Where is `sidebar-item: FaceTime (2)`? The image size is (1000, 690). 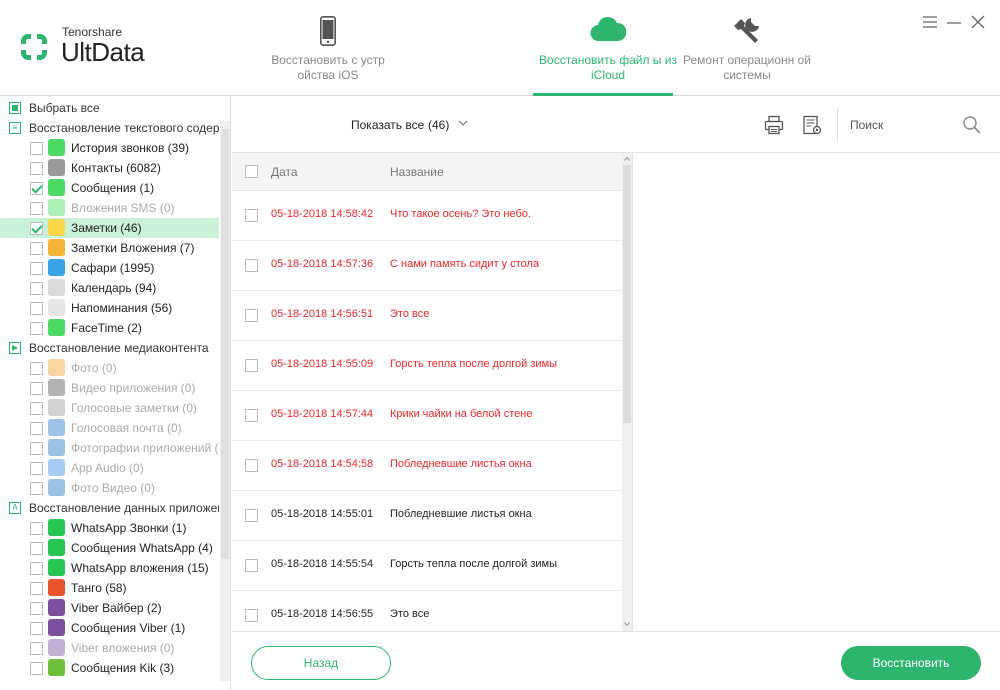
sidebar-item: FaceTime (2) is located at coordinates (109, 328).